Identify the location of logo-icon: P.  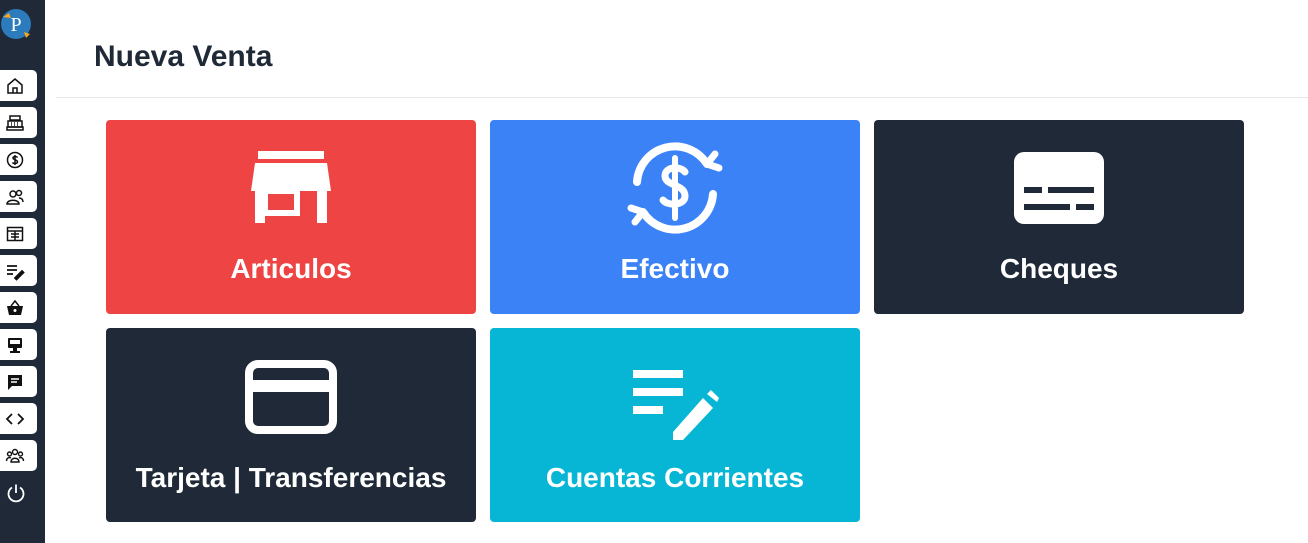
(16, 24).